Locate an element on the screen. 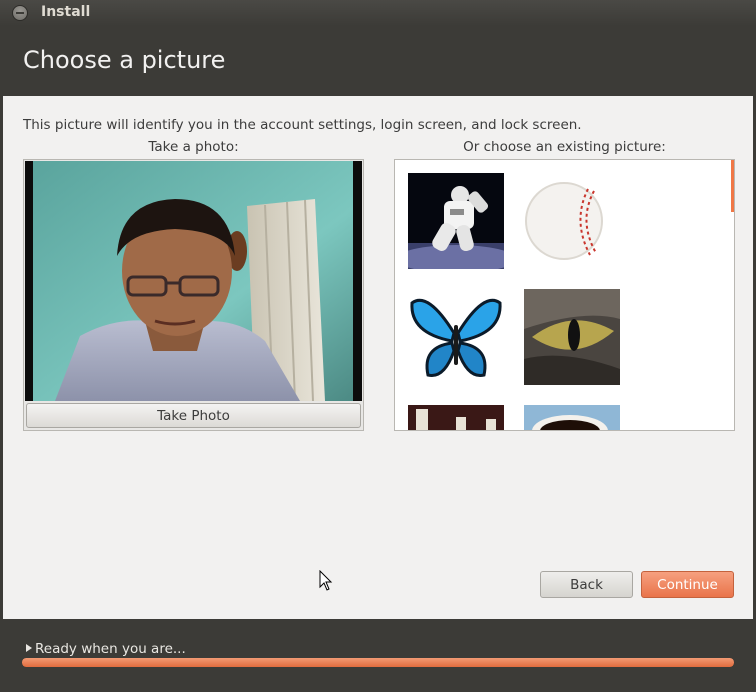 This screenshot has width=756, height=692. butterfly-icon is located at coordinates (456, 337).